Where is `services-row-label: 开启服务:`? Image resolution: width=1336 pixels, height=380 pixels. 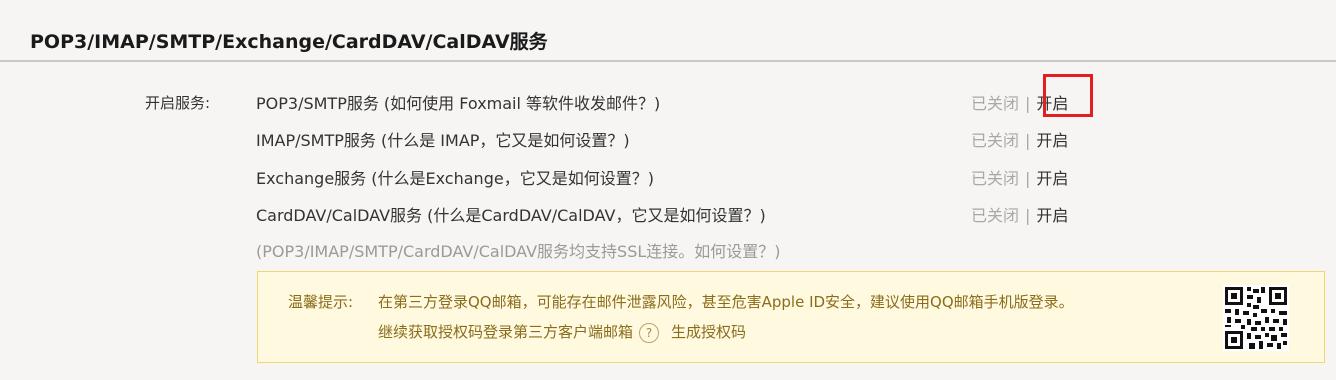
services-row-label: 开启服务: is located at coordinates (178, 103).